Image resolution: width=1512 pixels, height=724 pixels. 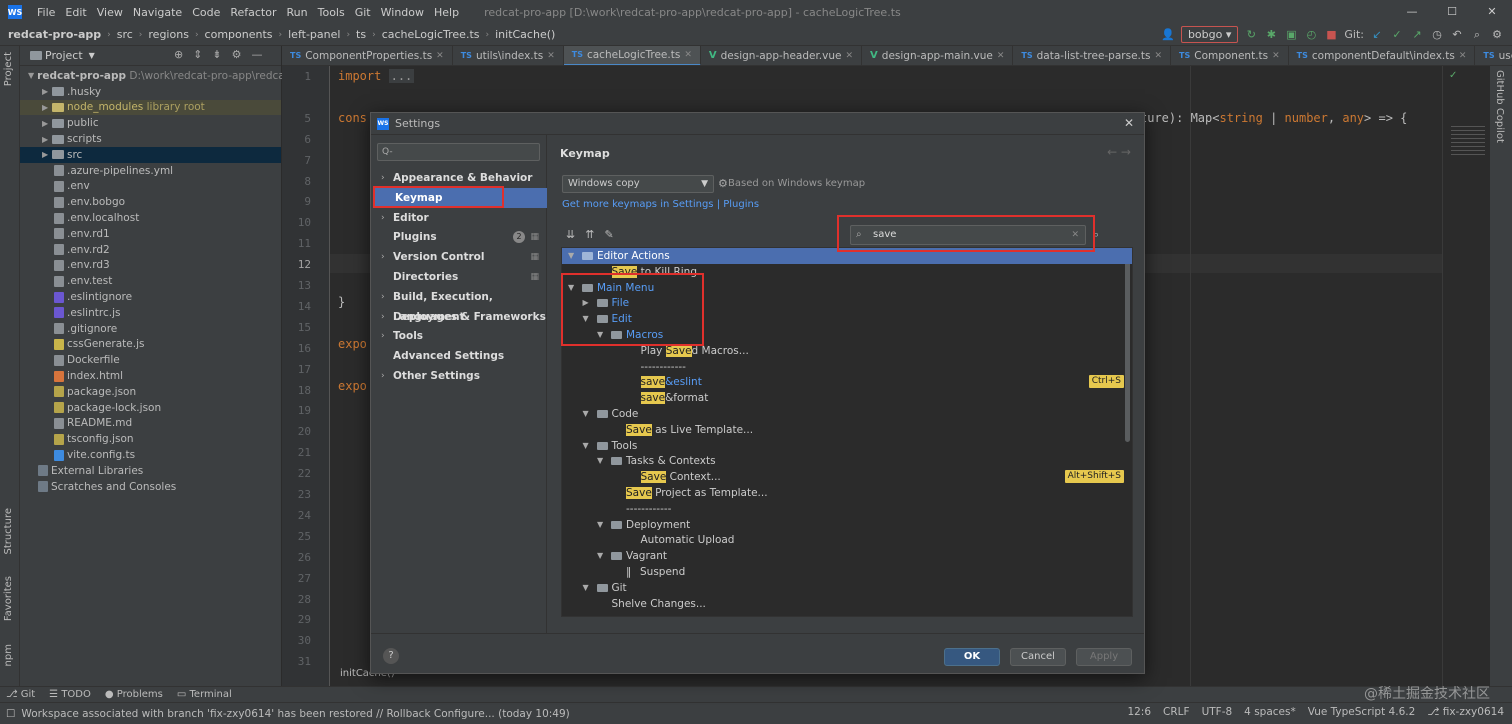 What do you see at coordinates (402, 12) in the screenshot?
I see `menu-window: Window` at bounding box center [402, 12].